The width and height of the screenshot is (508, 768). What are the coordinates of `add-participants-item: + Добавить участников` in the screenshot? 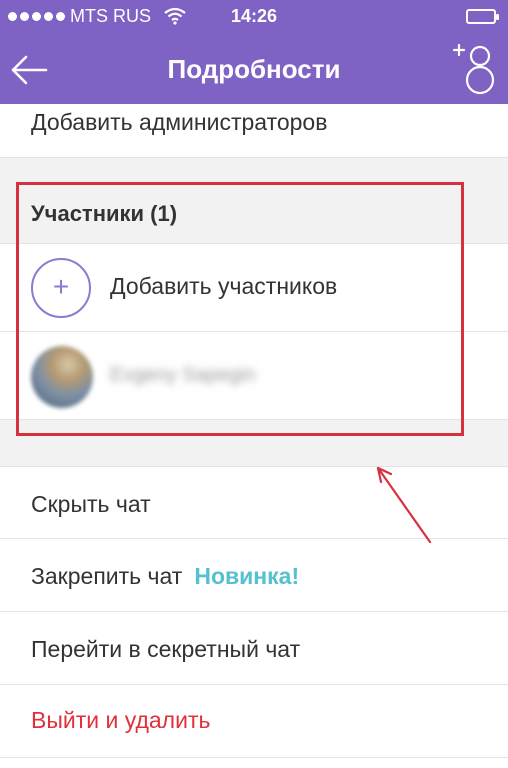 It's located at (254, 288).